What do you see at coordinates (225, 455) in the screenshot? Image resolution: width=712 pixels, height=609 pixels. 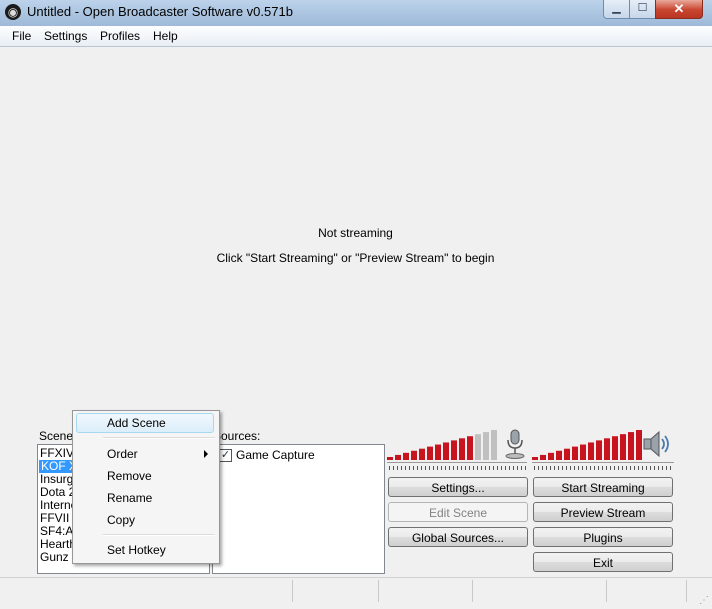 I see `source-checkbox: ✓` at bounding box center [225, 455].